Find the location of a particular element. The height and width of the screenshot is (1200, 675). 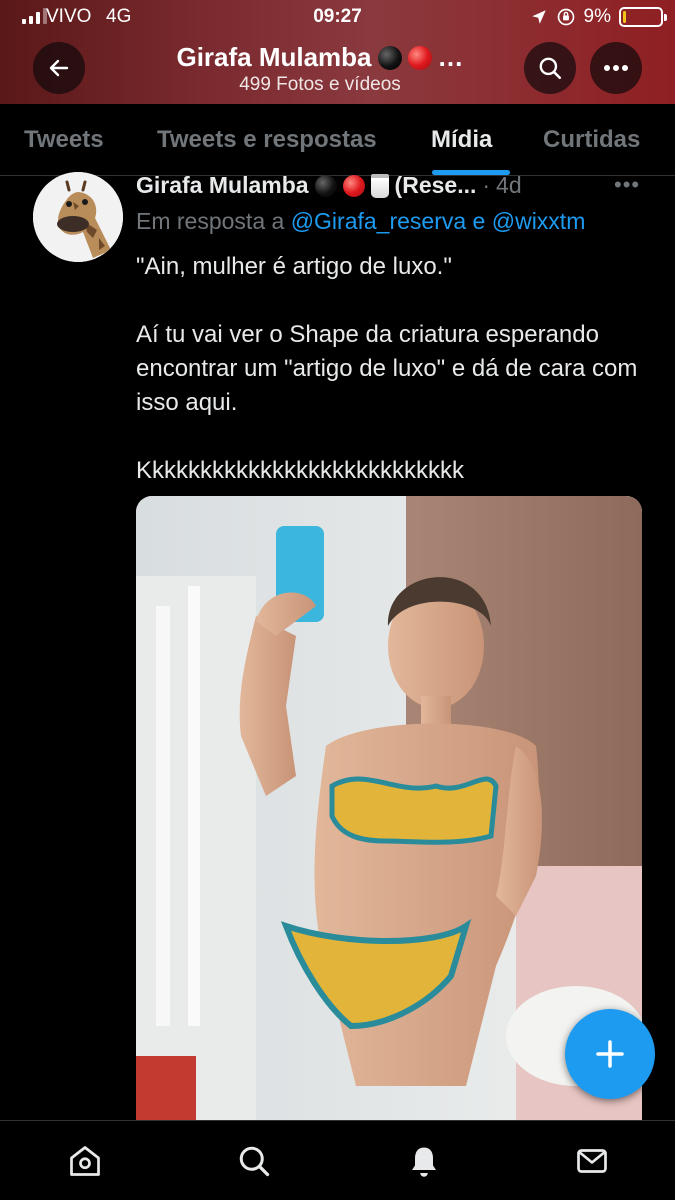

battery-icon is located at coordinates (643, 17).